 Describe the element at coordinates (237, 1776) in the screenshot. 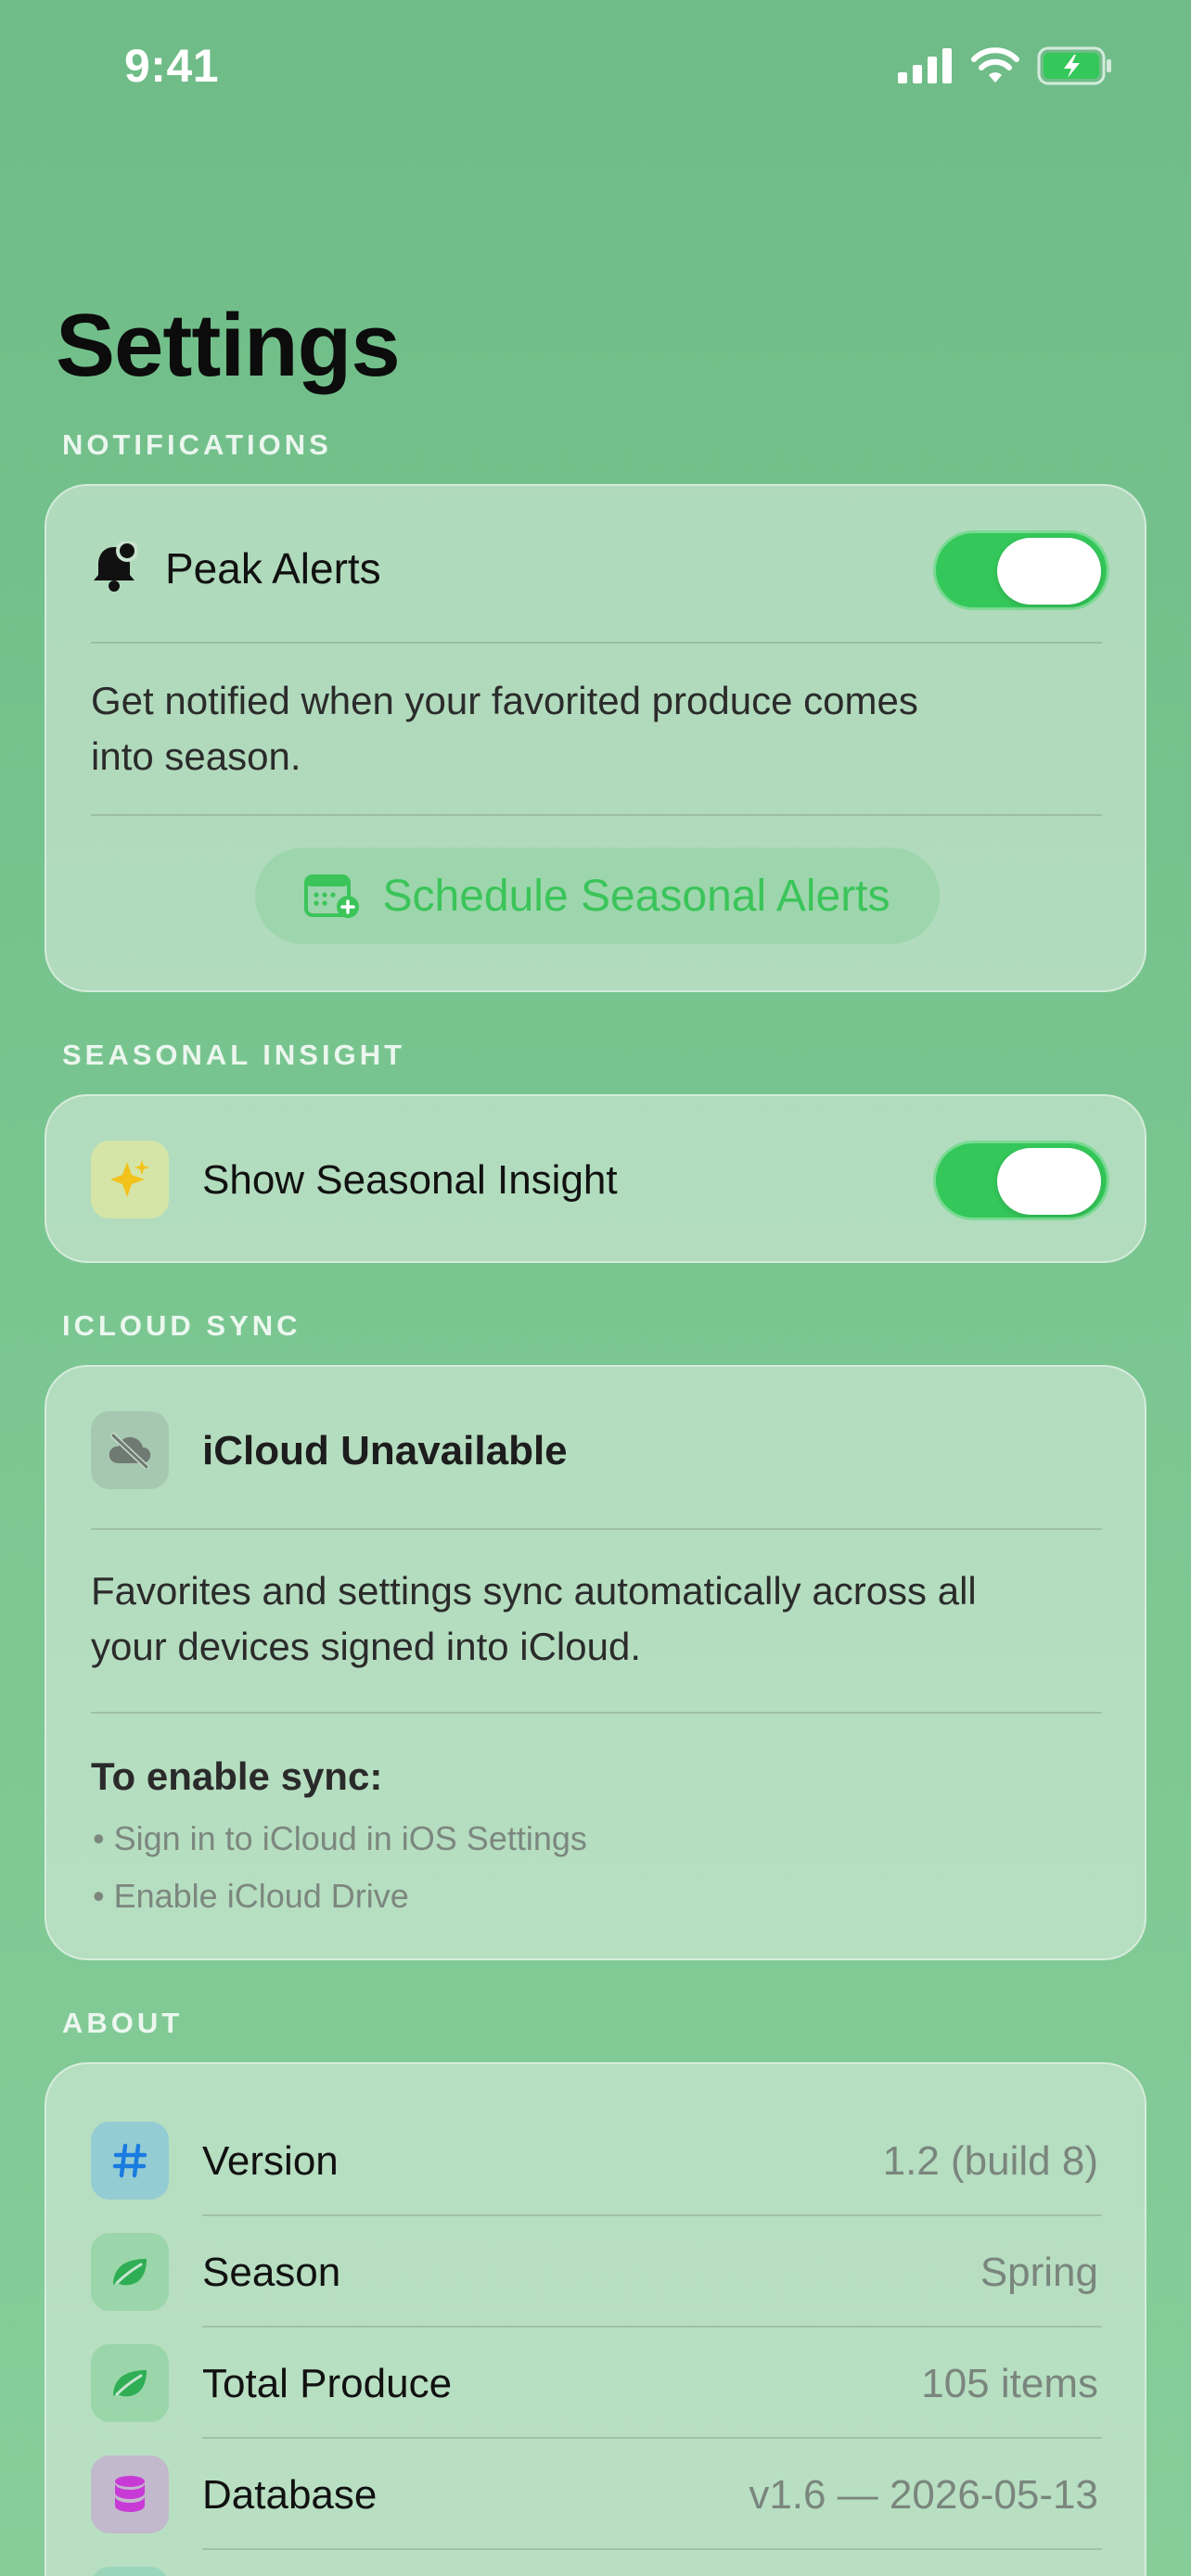

I see `enable-sync-title: To enable sync:` at that location.